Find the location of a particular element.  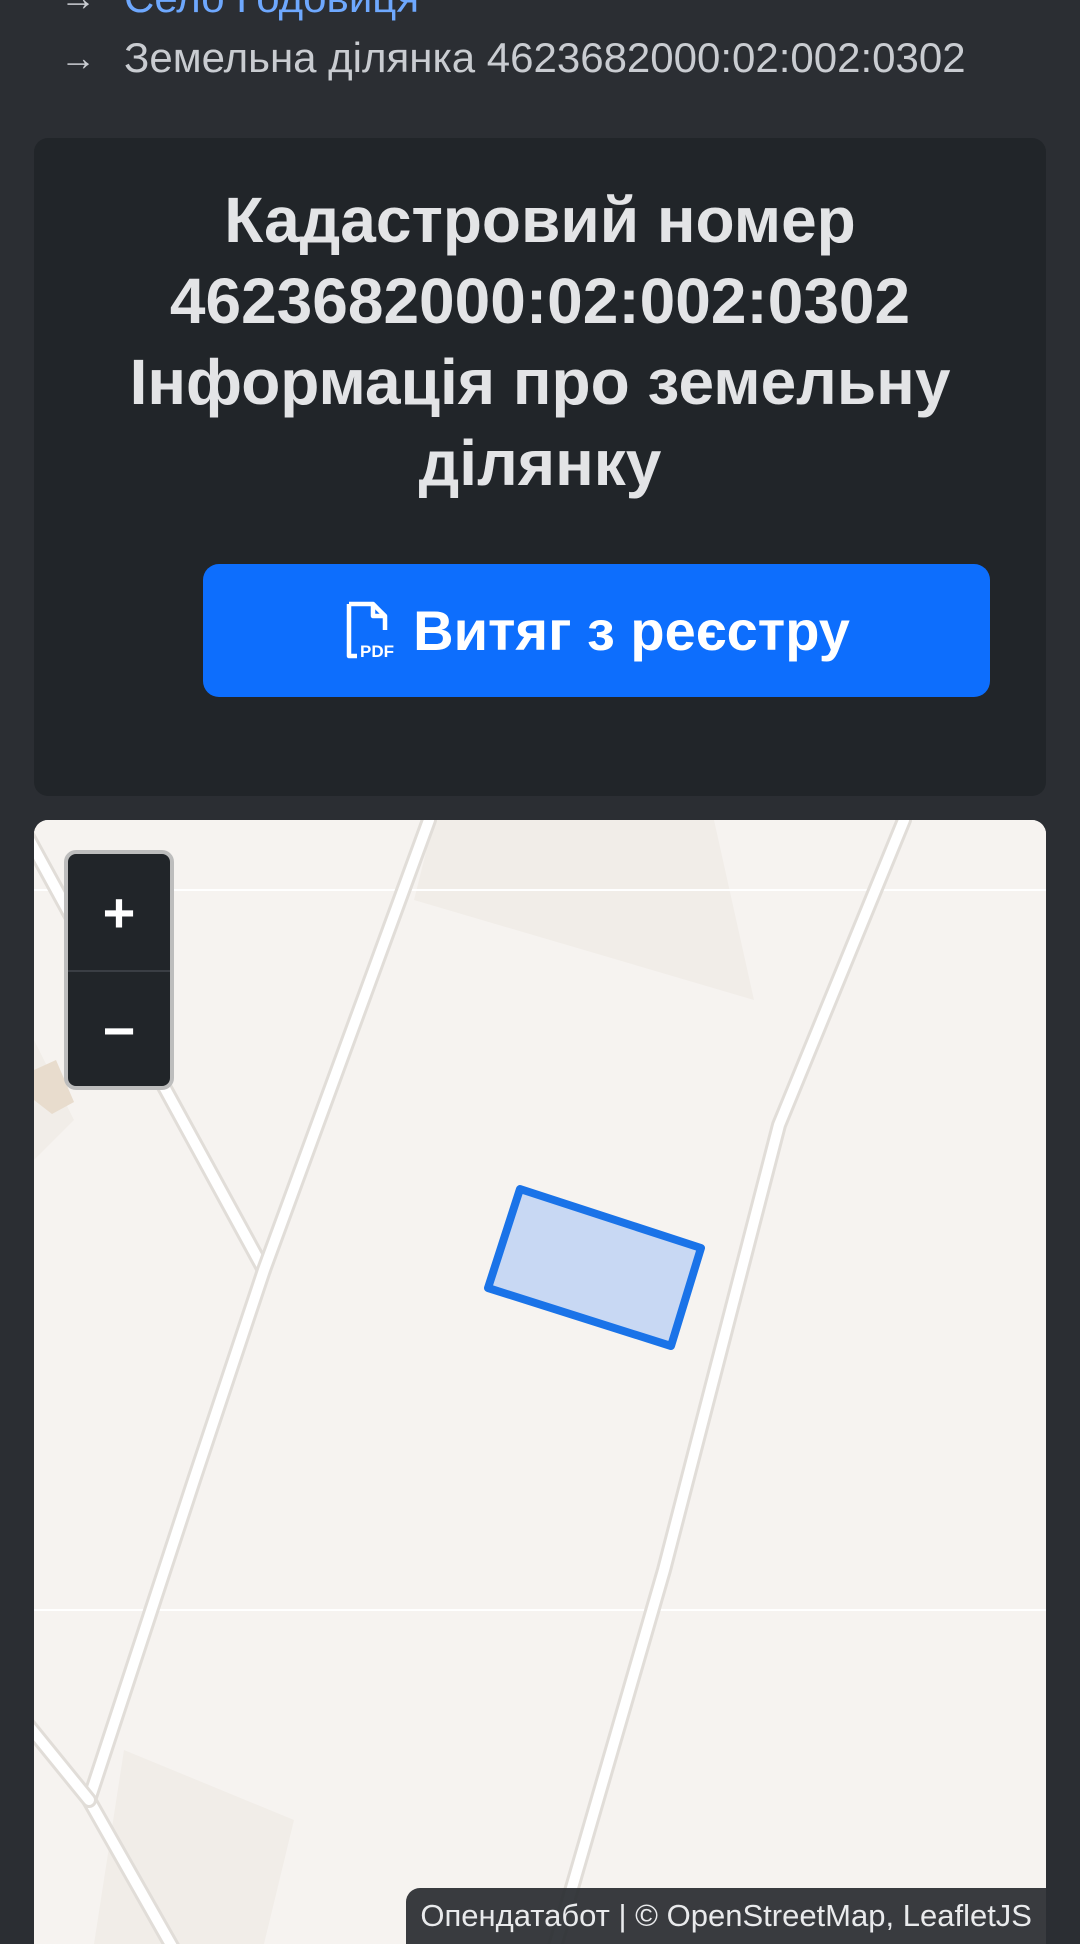

registry-extract-label: Витяг з реєстру is located at coordinates (631, 630).